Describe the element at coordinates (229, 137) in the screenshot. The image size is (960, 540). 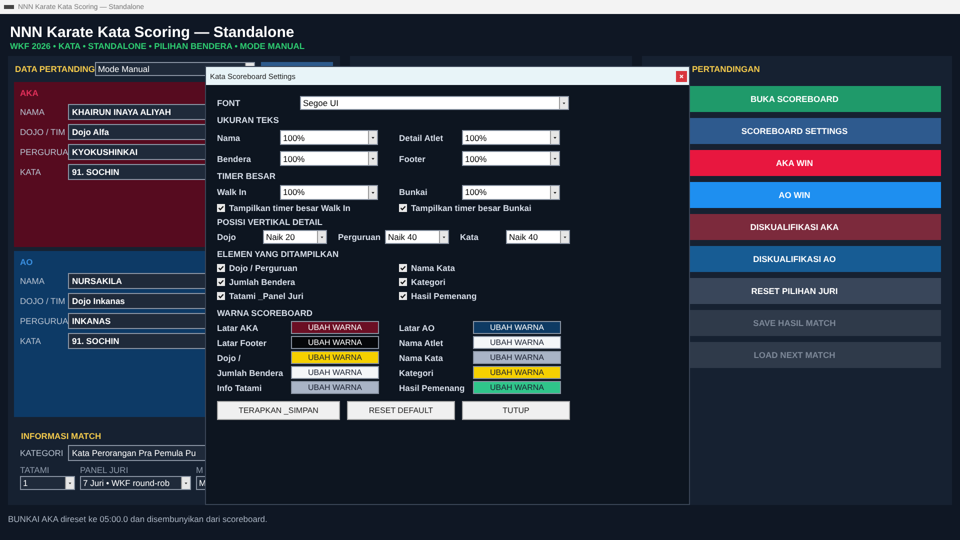
I see `field-label: Nama` at that location.